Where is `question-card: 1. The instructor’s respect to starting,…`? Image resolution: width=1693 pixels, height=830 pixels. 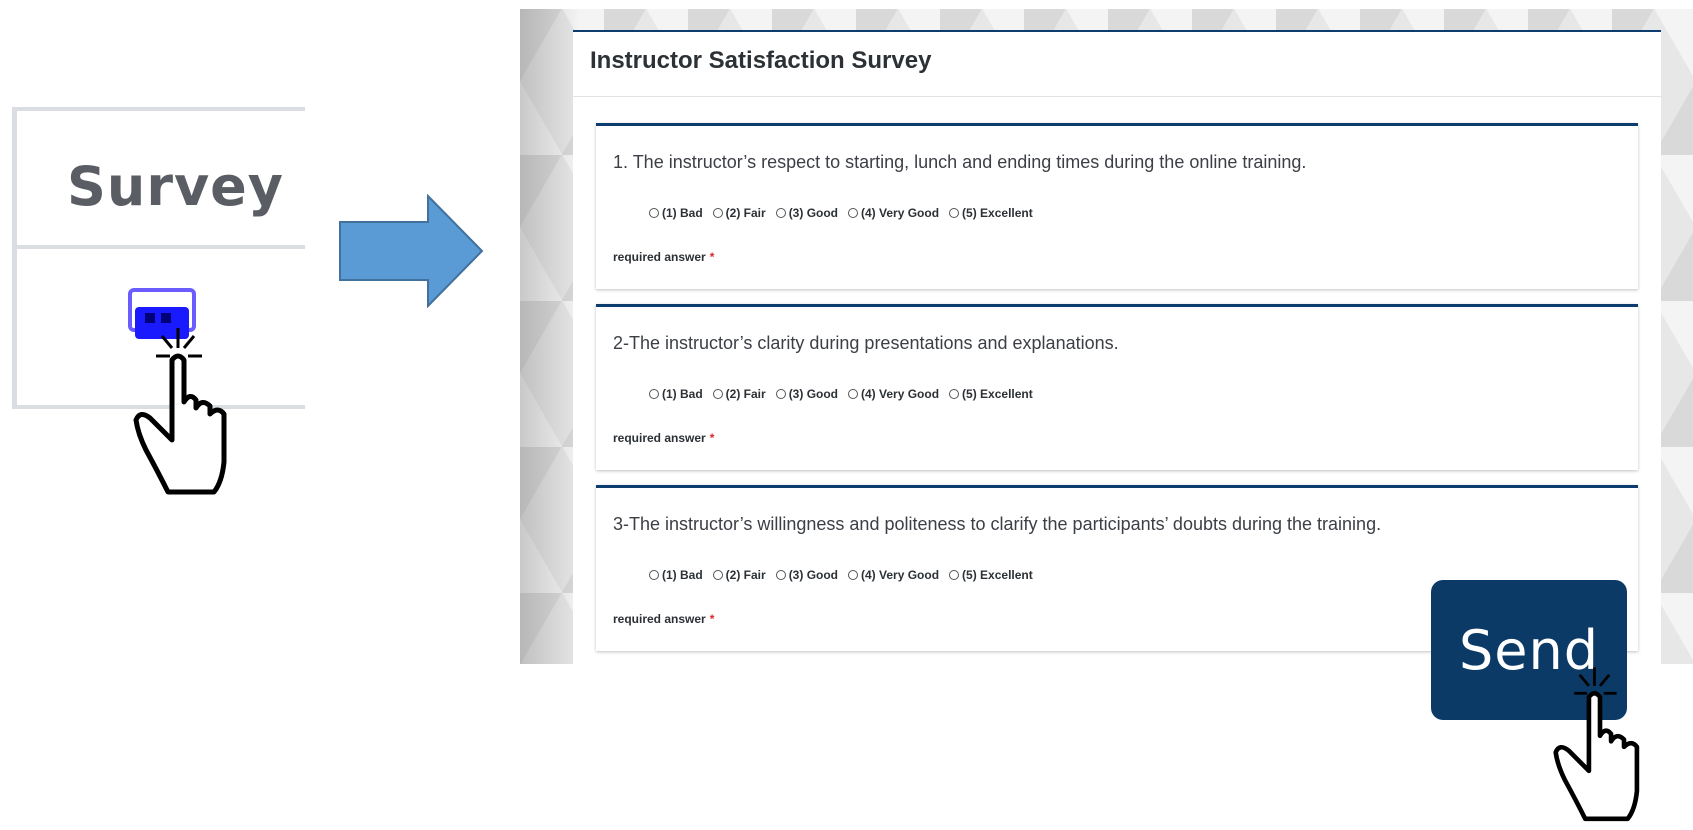 question-card: 1. The instructor’s respect to starting,… is located at coordinates (1117, 206).